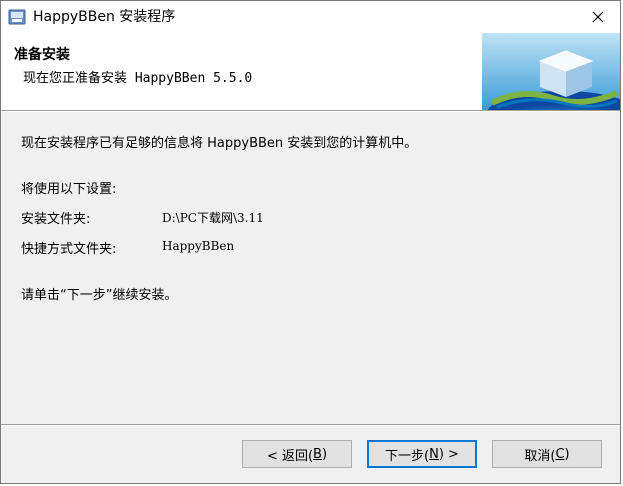  What do you see at coordinates (219, 143) in the screenshot?
I see `intro-text: 现在安装程序已有足够的信息将 HappyBBen 安装到您的计算机中。` at bounding box center [219, 143].